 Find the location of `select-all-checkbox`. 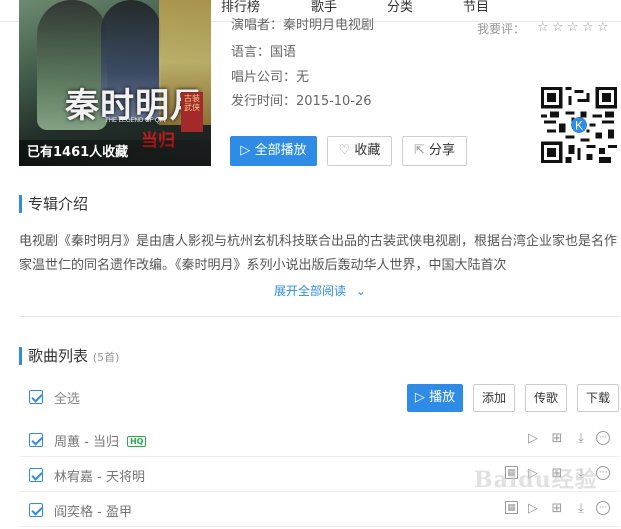

select-all-checkbox is located at coordinates (36, 397).